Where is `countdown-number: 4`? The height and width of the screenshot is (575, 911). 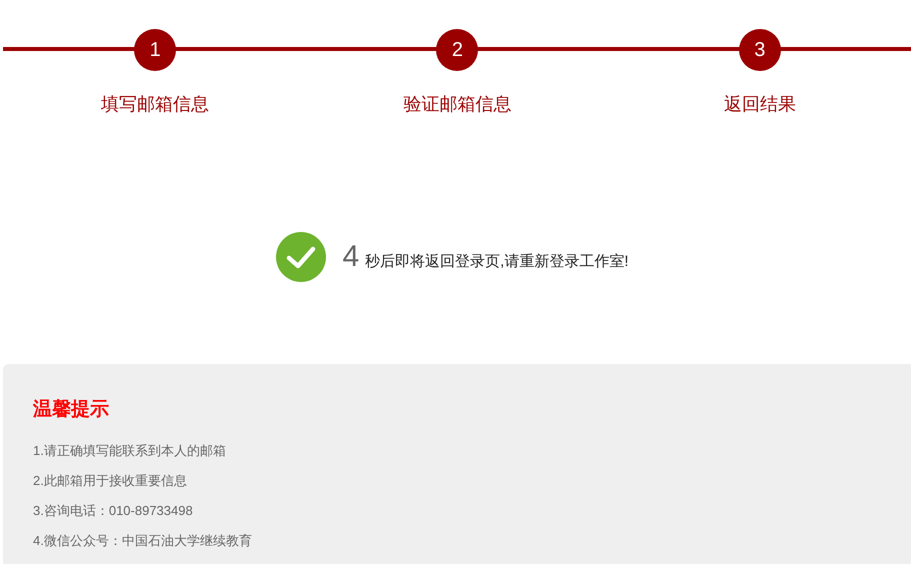
countdown-number: 4 is located at coordinates (351, 257).